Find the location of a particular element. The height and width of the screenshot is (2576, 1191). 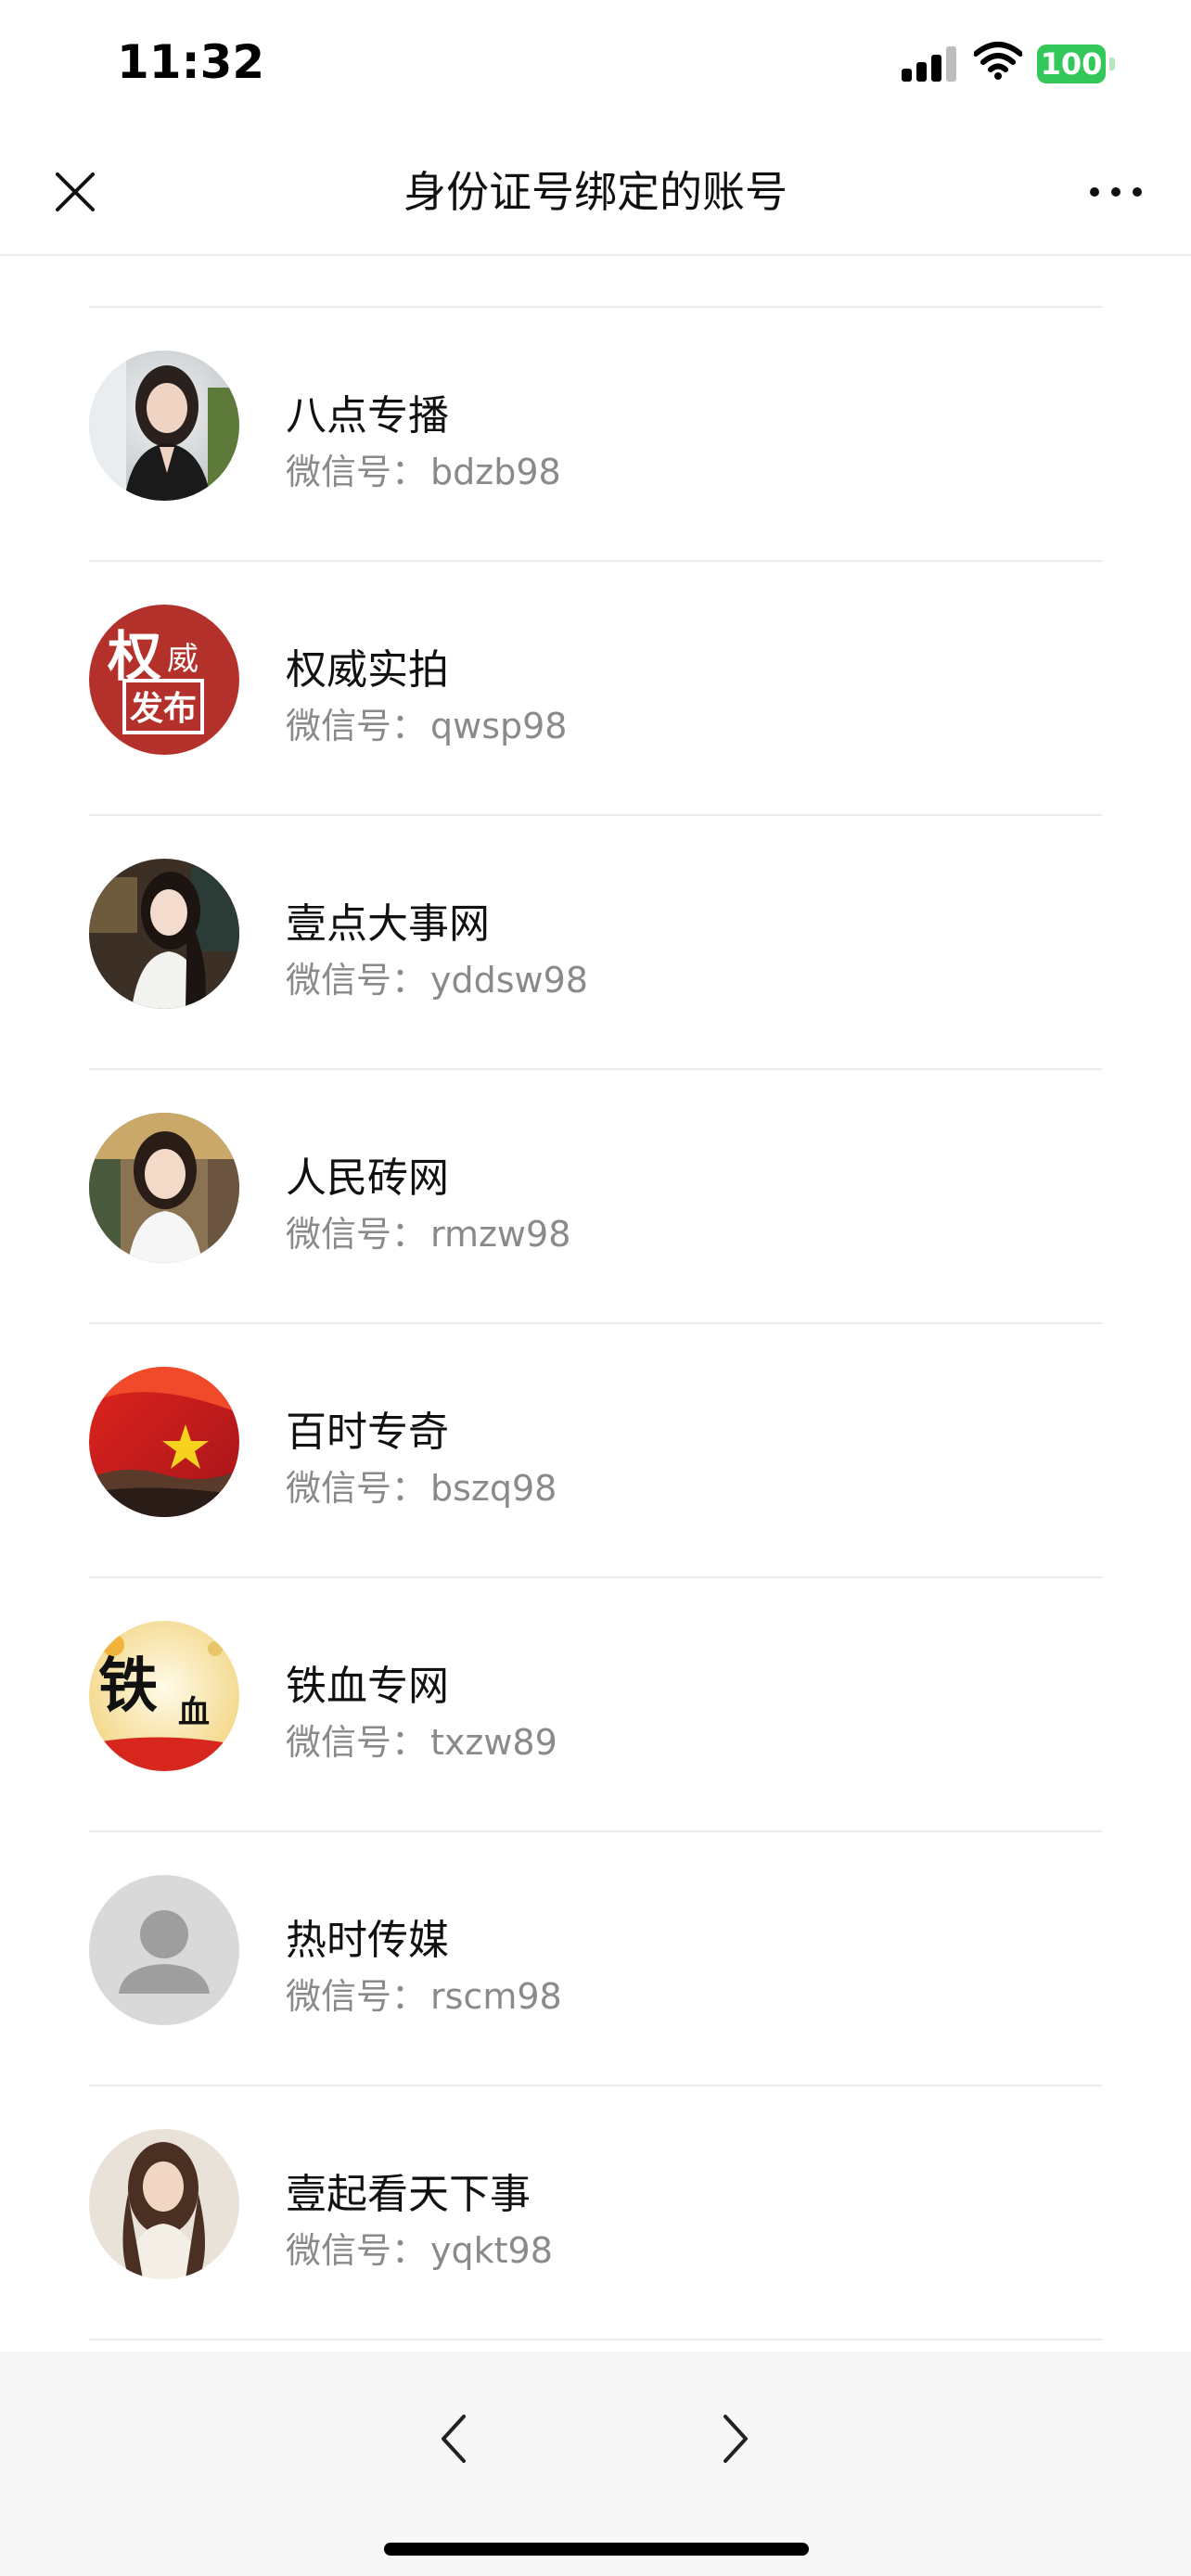

wechat-id-value: yddsw98 is located at coordinates (509, 981).